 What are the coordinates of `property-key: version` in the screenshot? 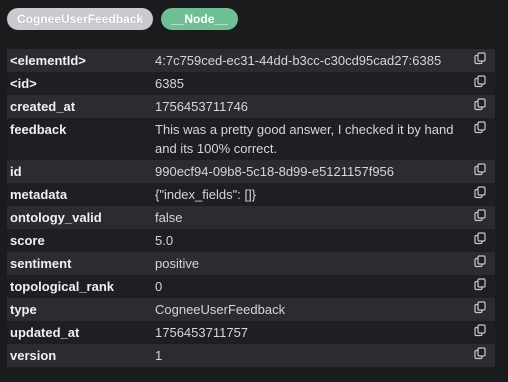 It's located at (33, 355).